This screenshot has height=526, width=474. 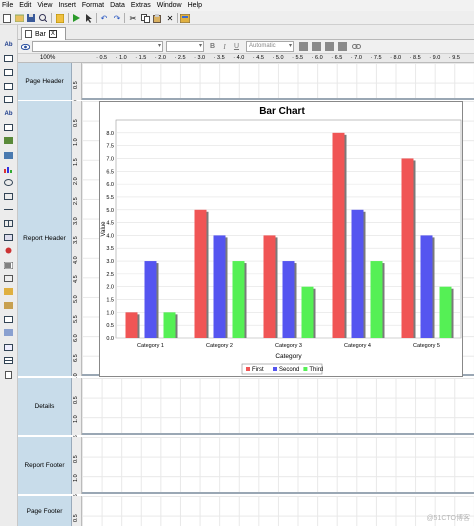 What do you see at coordinates (89, 18) in the screenshot?
I see `pointer-icon` at bounding box center [89, 18].